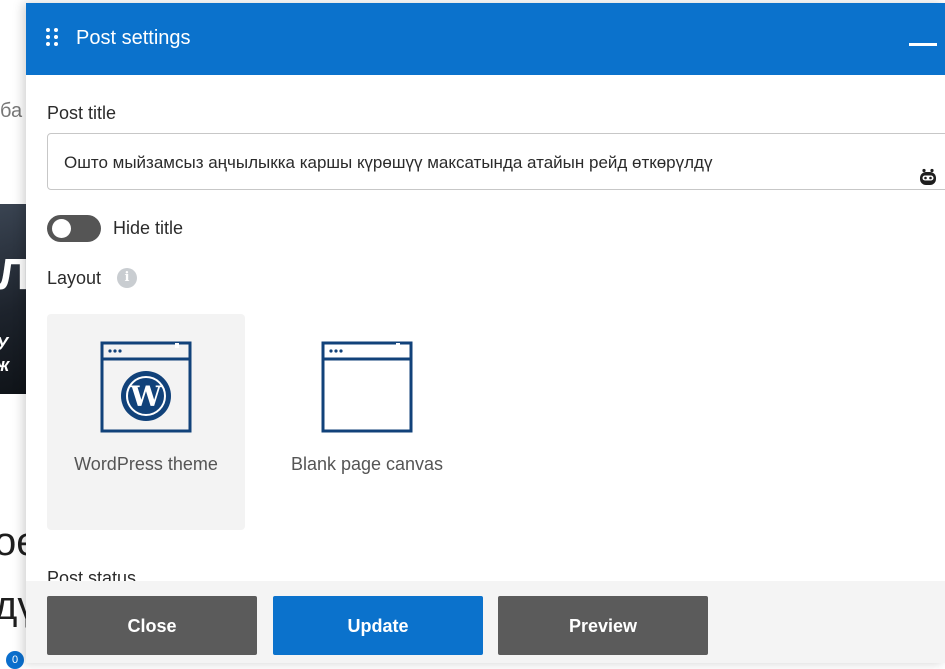 The width and height of the screenshot is (945, 669). Describe the element at coordinates (148, 228) in the screenshot. I see `hide-title-label: Hide title` at that location.